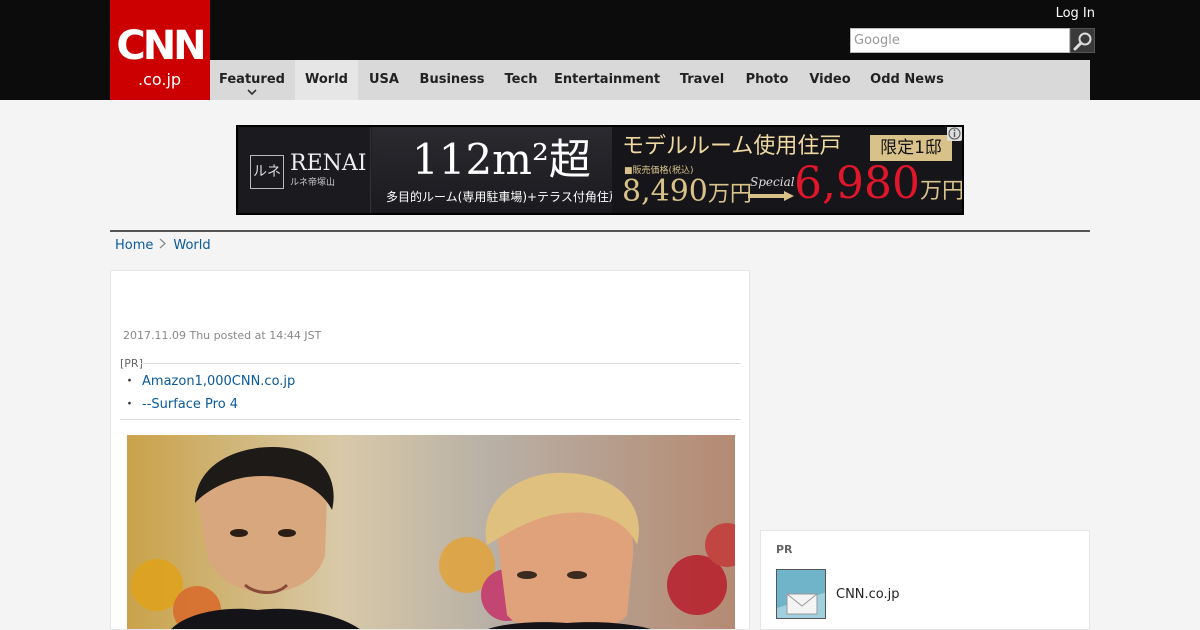  What do you see at coordinates (503, 197) in the screenshot?
I see `ad-description: 多目的ルーム(専用駐車場)+テラス付角住戸` at bounding box center [503, 197].